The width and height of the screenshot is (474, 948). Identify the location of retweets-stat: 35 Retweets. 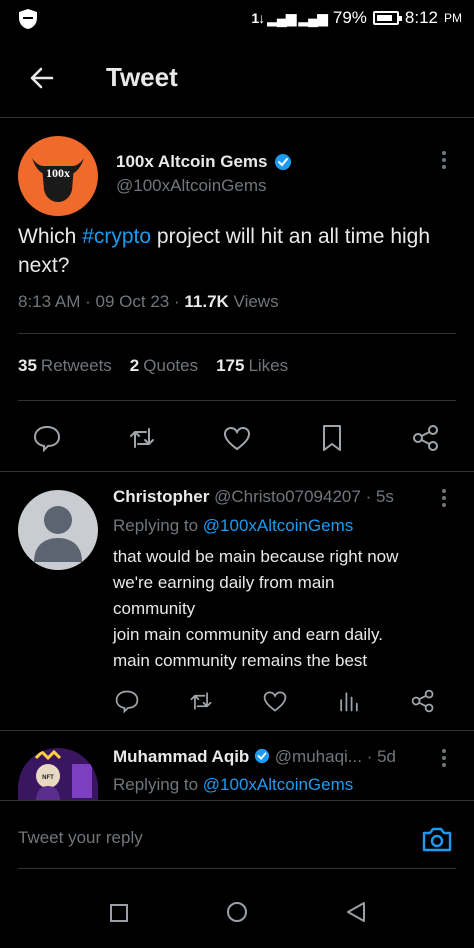
(65, 366).